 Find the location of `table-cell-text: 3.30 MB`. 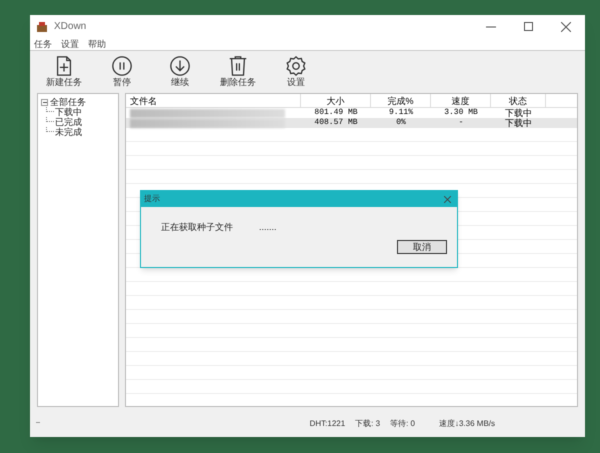

table-cell-text: 3.30 MB is located at coordinates (461, 113).